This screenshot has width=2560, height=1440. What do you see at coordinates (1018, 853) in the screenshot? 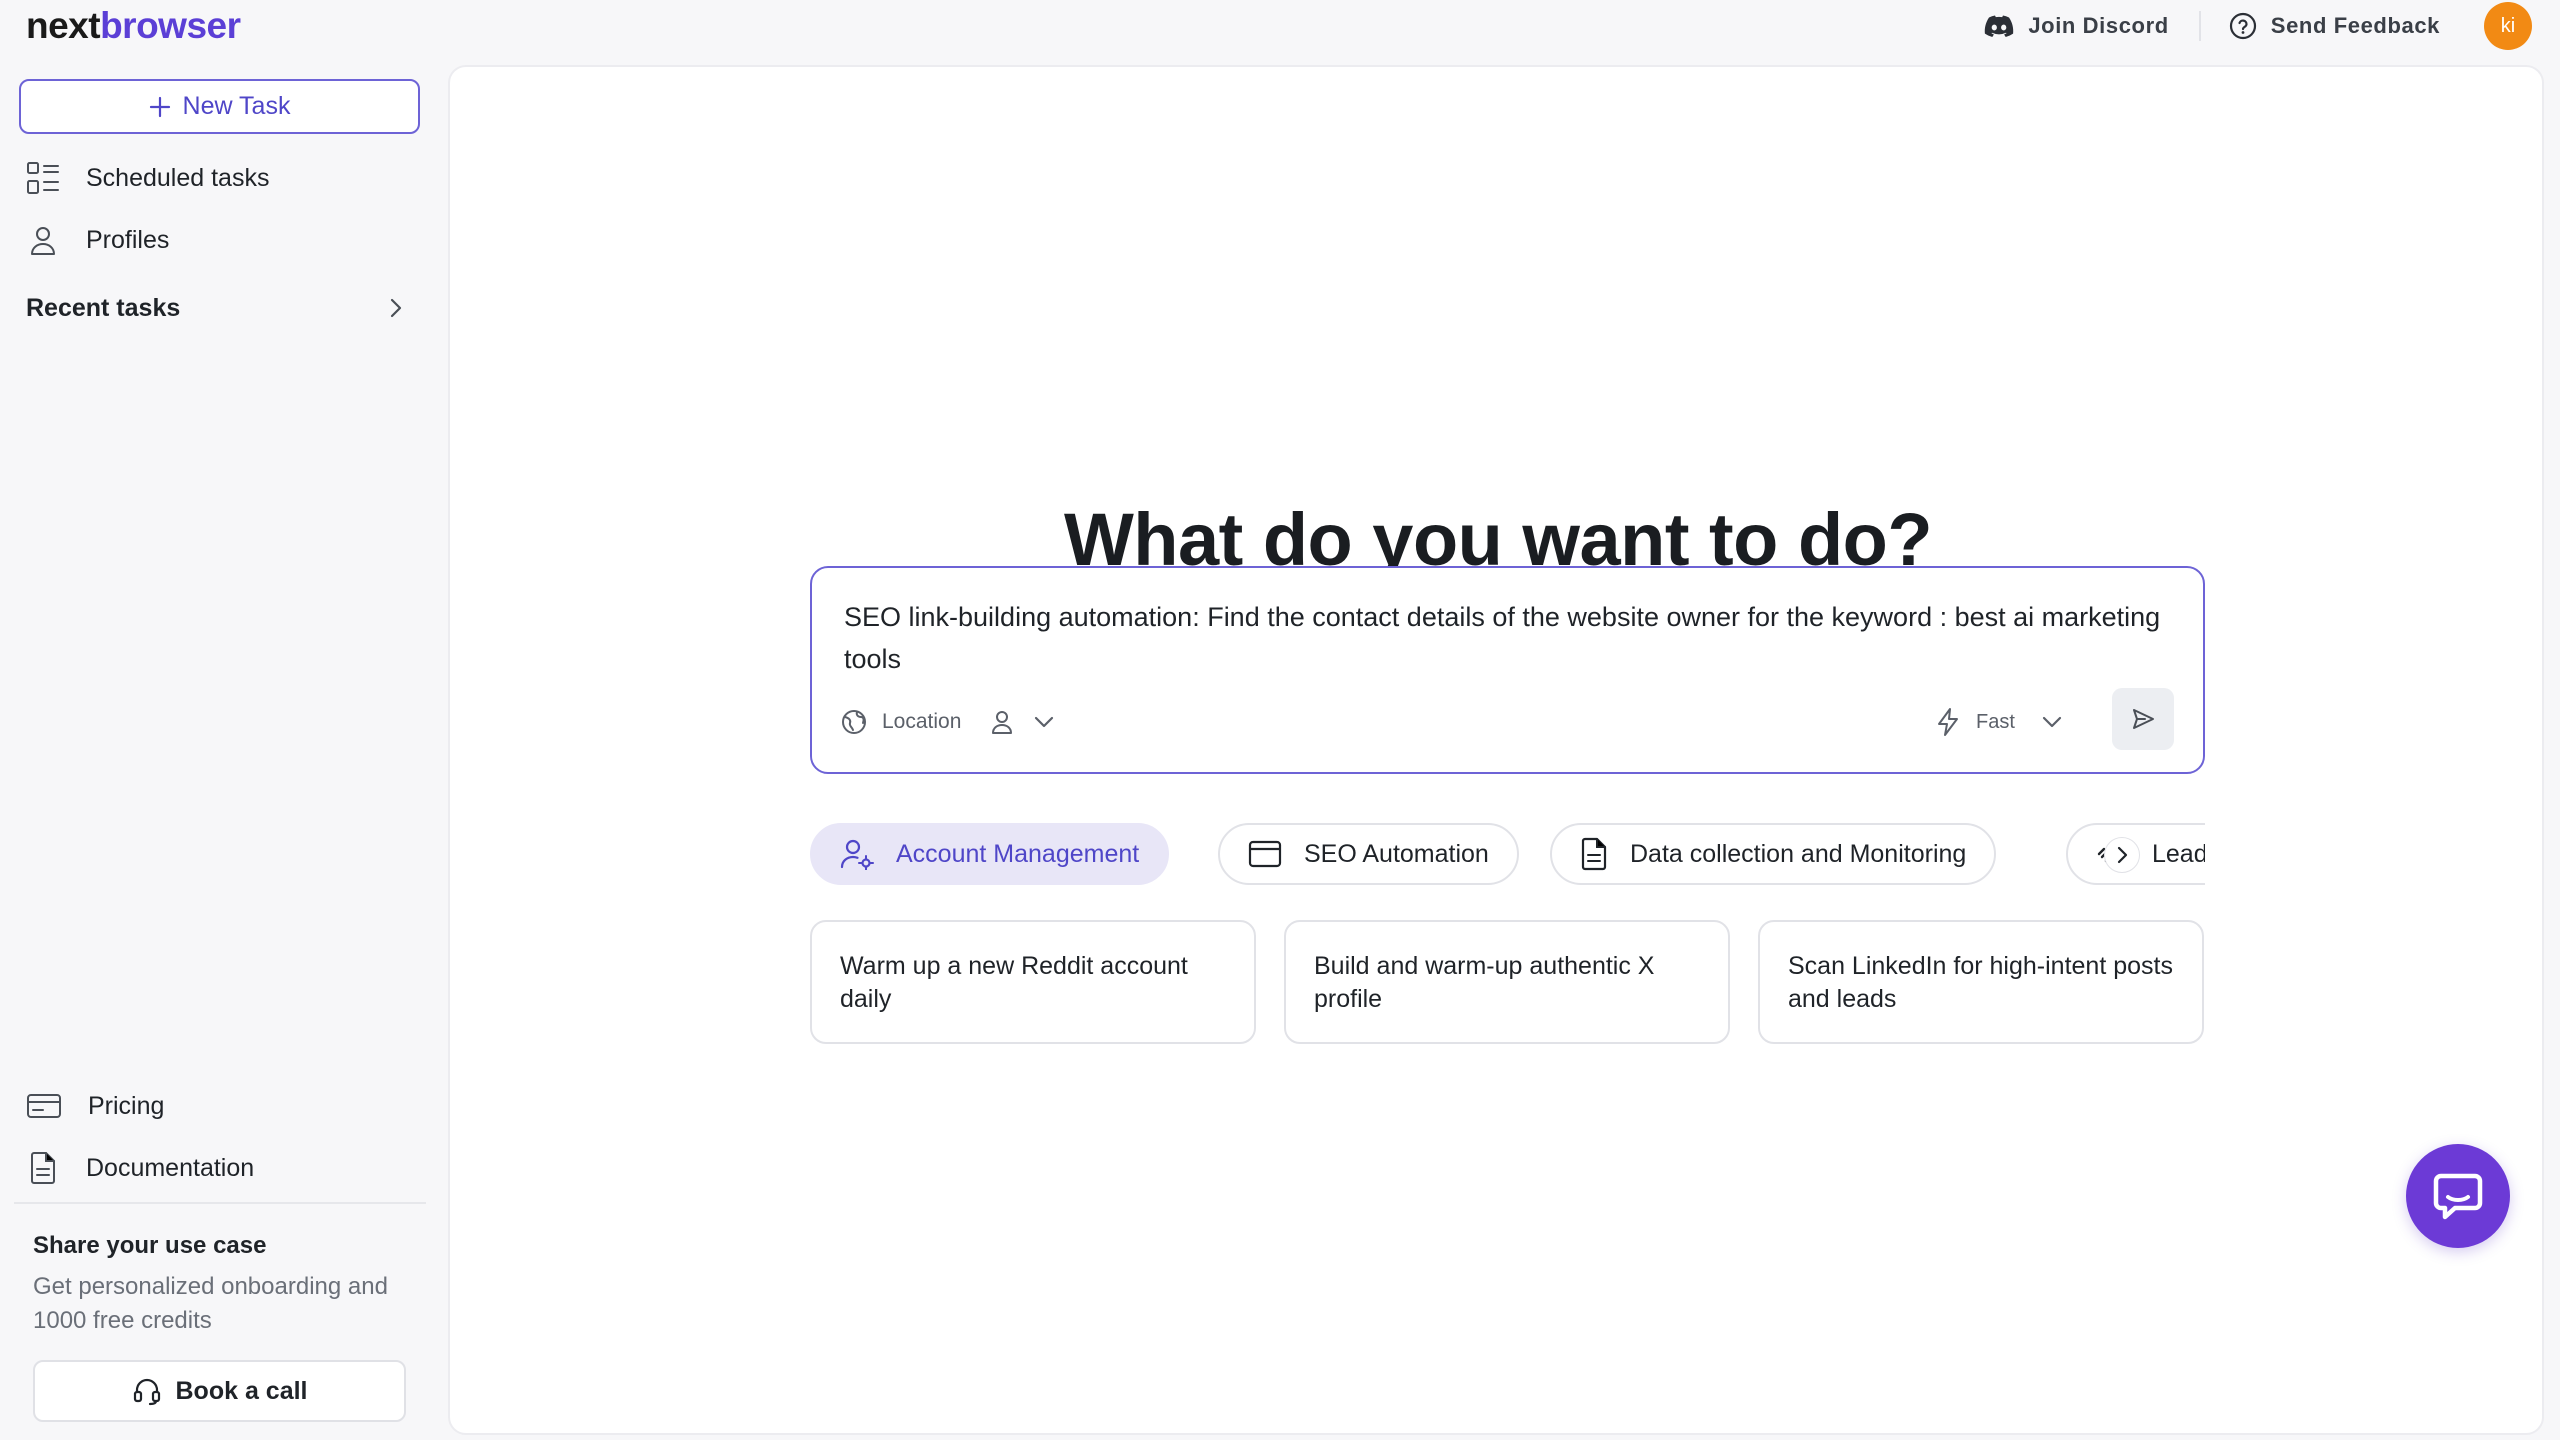
I see `category-label: Account Management` at bounding box center [1018, 853].